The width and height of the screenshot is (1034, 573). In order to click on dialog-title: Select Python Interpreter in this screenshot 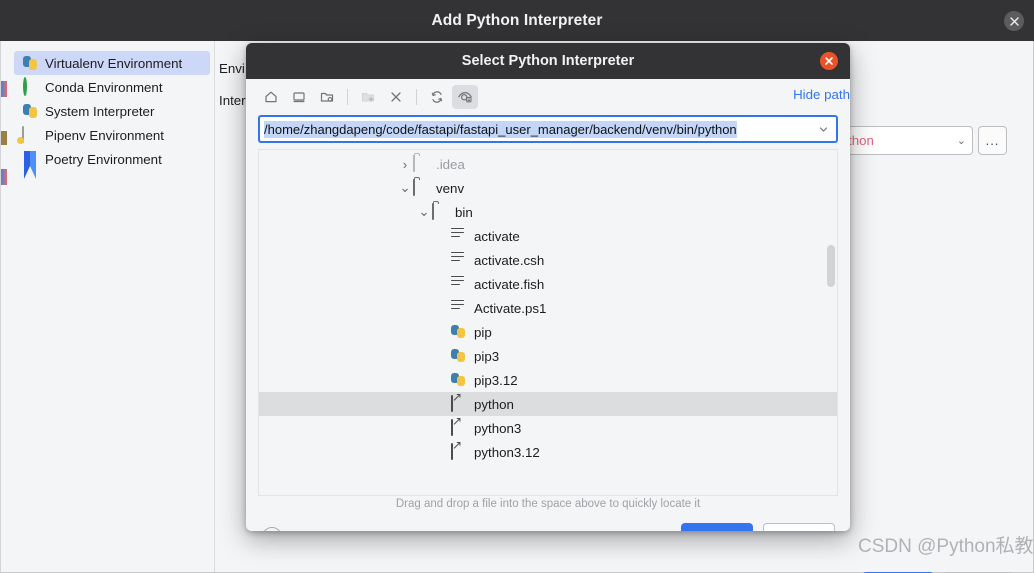, I will do `click(548, 61)`.